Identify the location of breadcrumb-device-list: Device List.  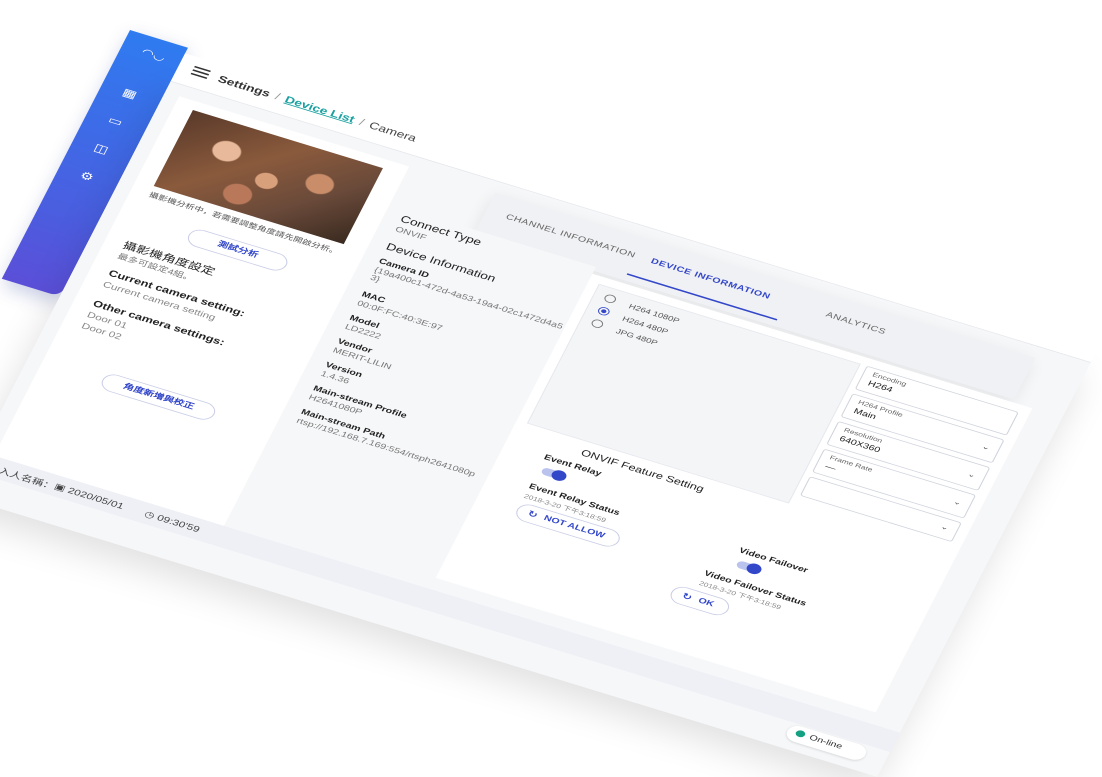
(320, 109).